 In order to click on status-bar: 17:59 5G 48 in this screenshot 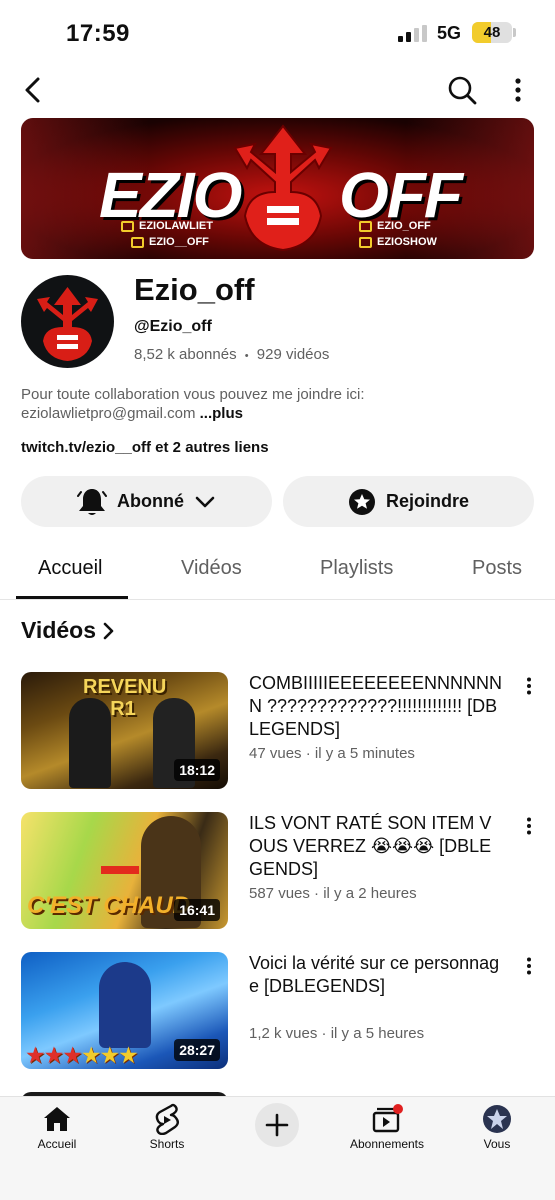, I will do `click(277, 33)`.